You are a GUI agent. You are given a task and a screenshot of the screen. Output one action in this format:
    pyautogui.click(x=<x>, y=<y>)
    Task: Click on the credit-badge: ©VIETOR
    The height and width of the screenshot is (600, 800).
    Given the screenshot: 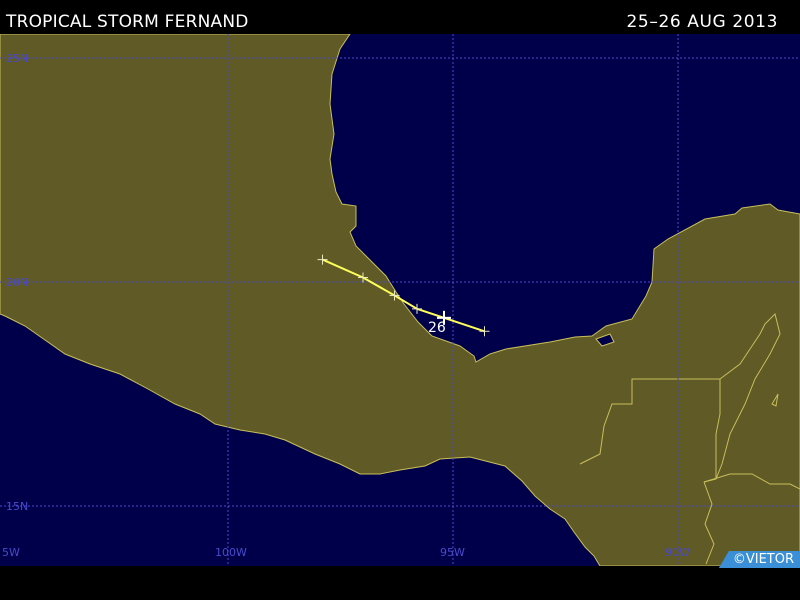 What is the action you would take?
    pyautogui.click(x=759, y=559)
    